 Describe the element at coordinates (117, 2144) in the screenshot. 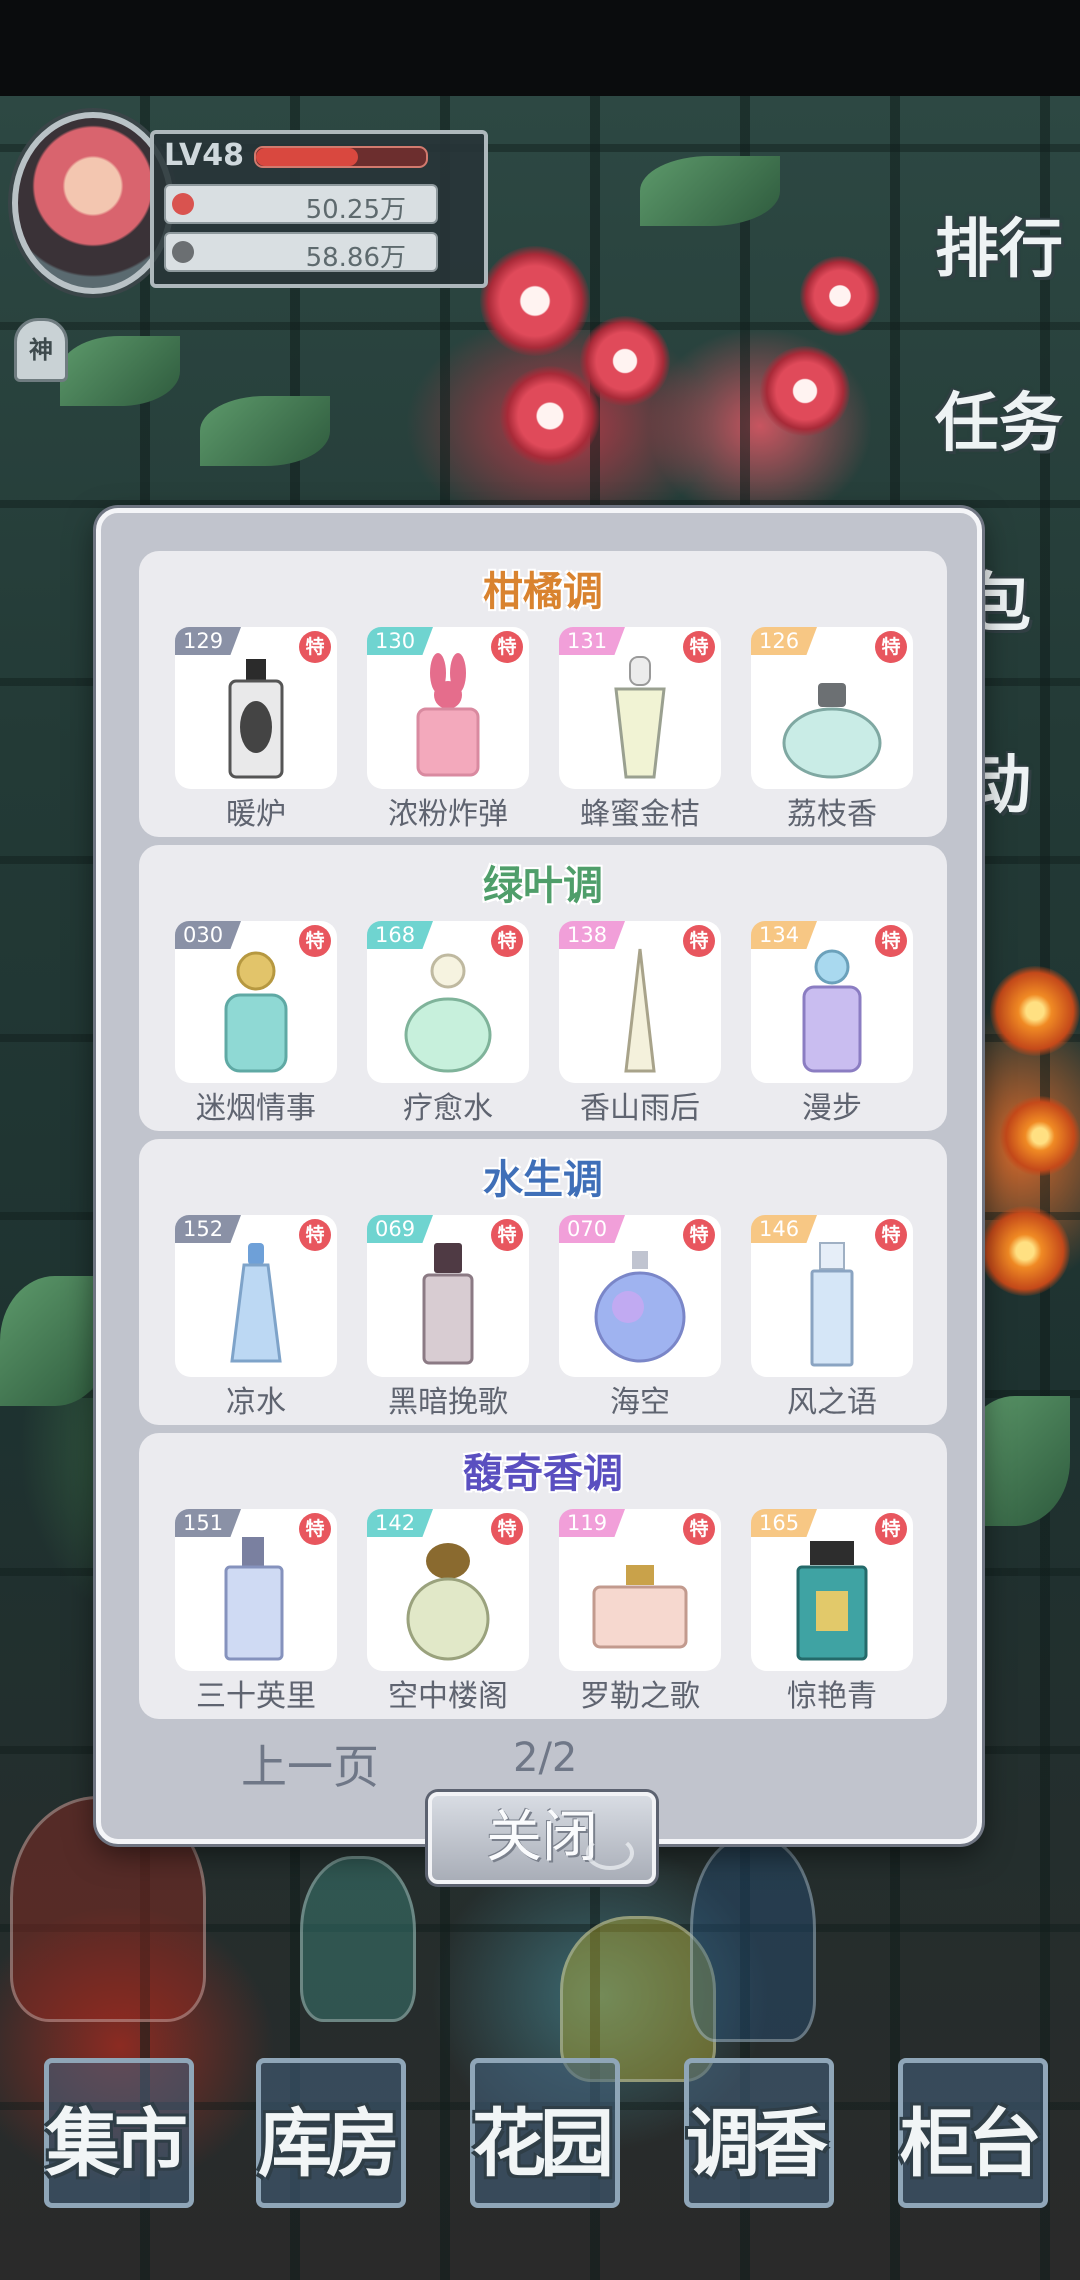

I see `nav-label: 集市` at that location.